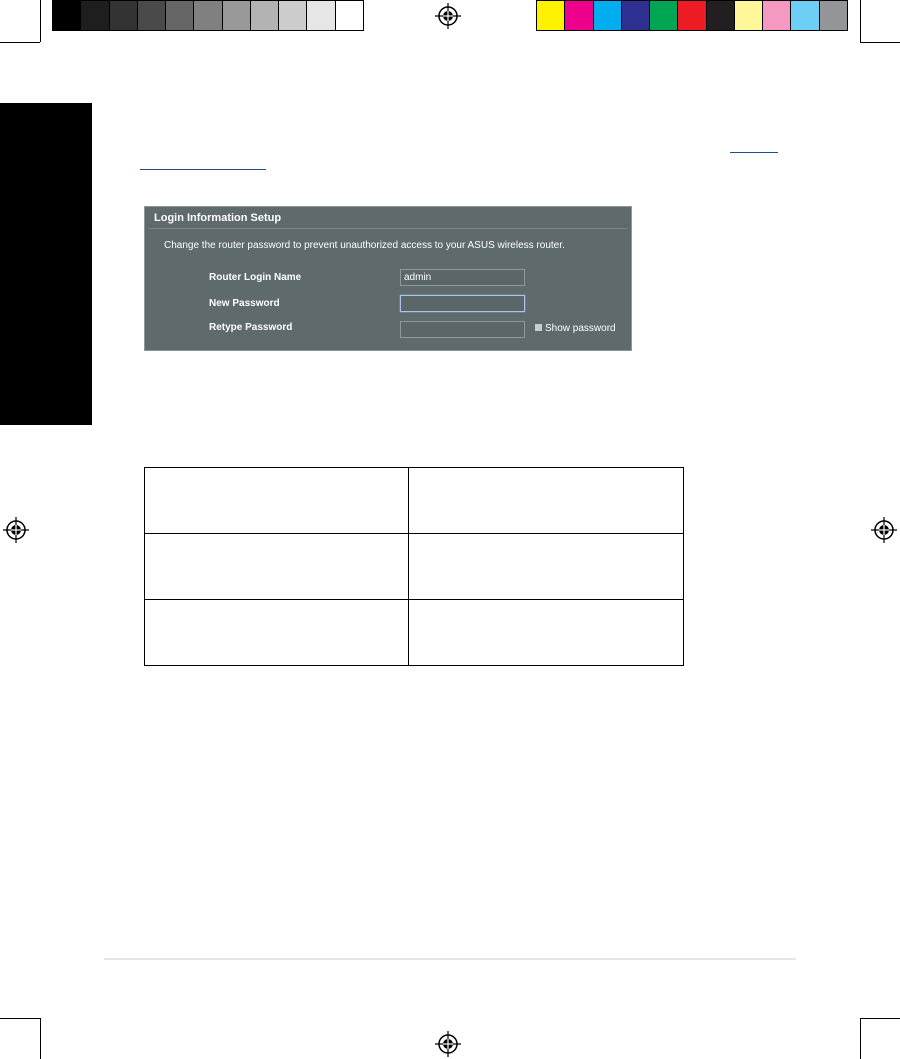  I want to click on crop-mark-top-right-v, so click(860, 21).